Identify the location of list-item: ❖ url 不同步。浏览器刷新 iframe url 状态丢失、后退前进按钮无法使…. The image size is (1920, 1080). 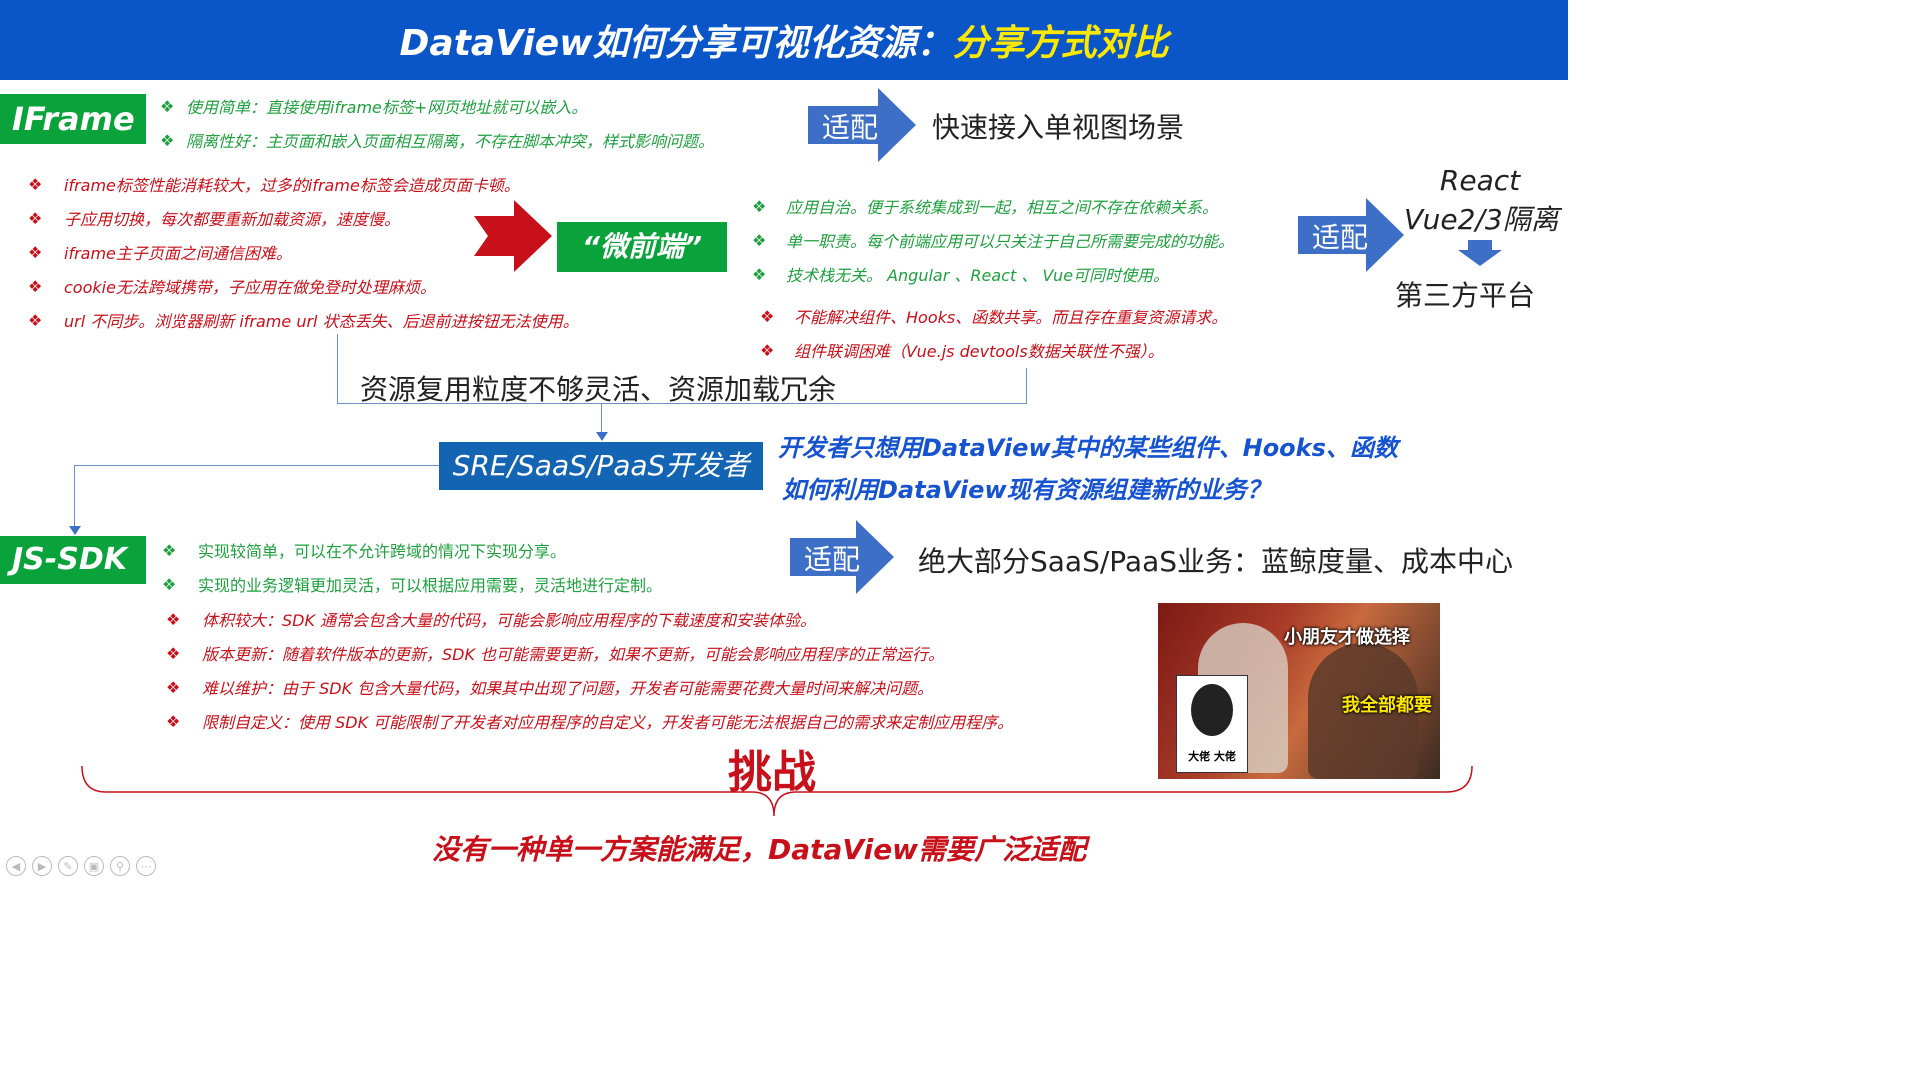
(303, 320).